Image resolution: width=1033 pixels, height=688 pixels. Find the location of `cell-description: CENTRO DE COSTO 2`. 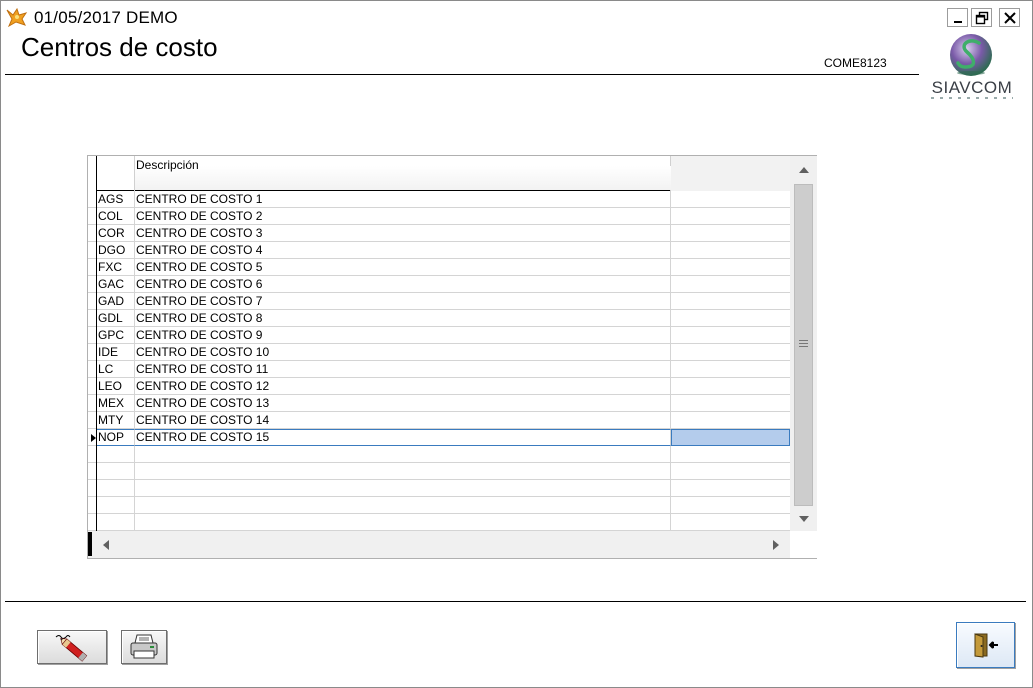

cell-description: CENTRO DE COSTO 2 is located at coordinates (403, 216).